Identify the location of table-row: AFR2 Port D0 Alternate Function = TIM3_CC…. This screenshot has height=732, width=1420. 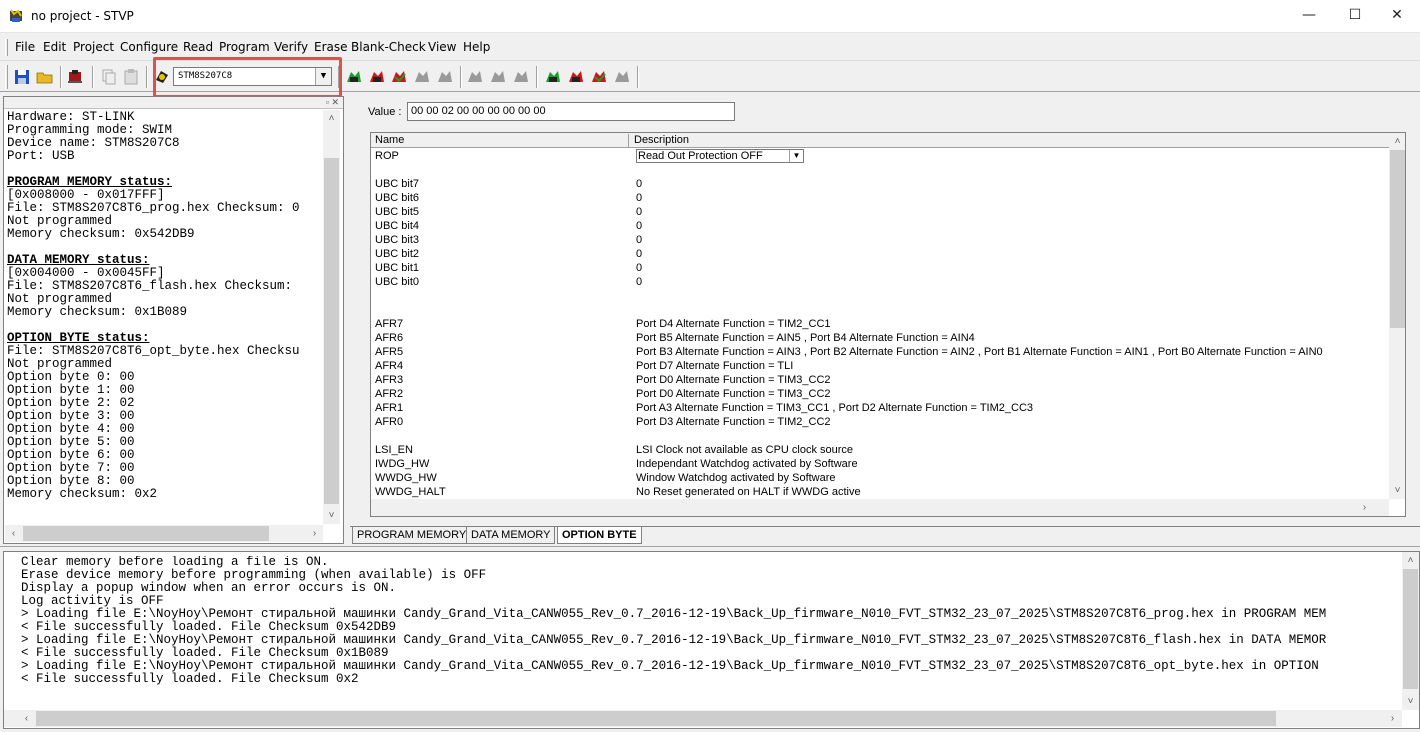
(880, 394).